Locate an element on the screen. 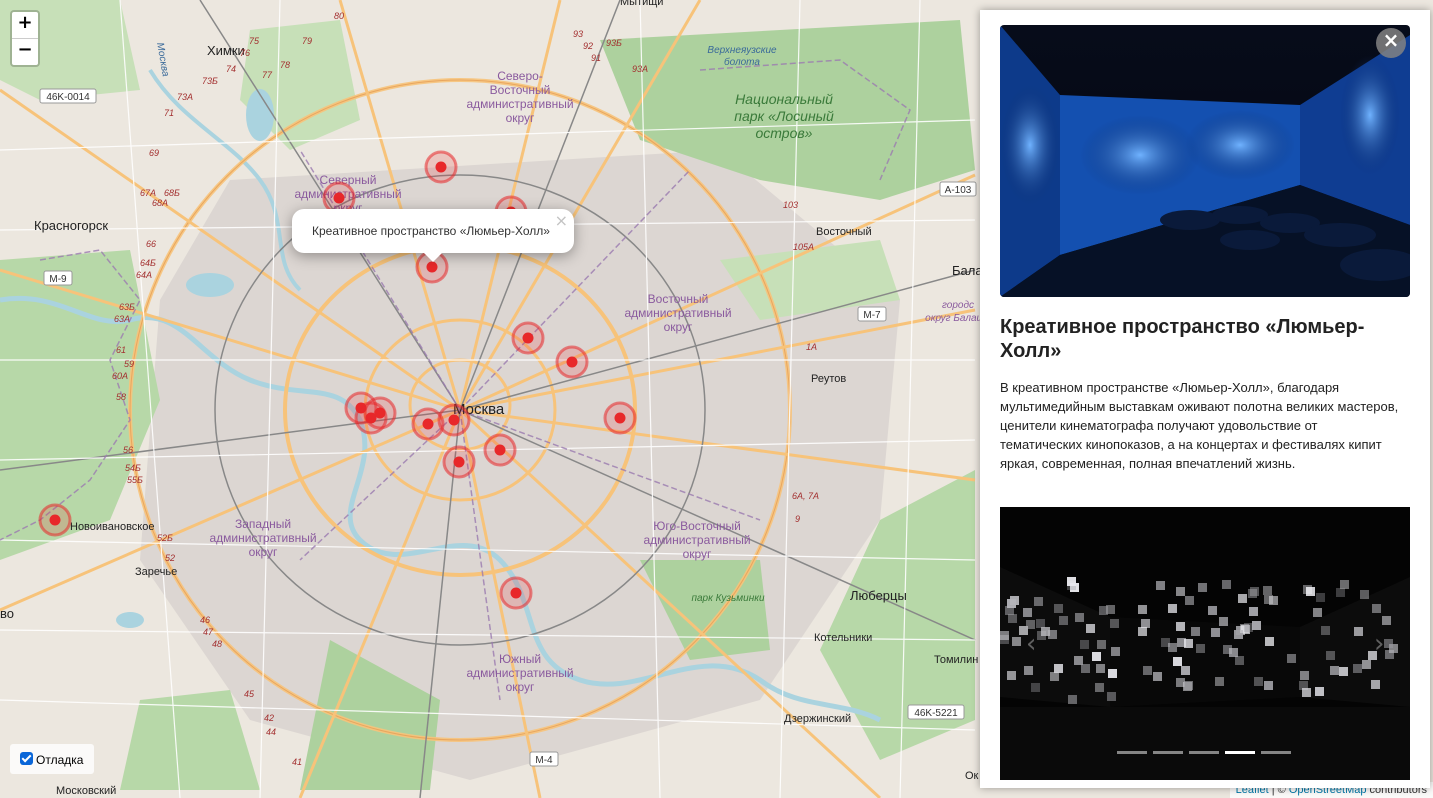 The image size is (1433, 798). route-number: 74 is located at coordinates (231, 69).